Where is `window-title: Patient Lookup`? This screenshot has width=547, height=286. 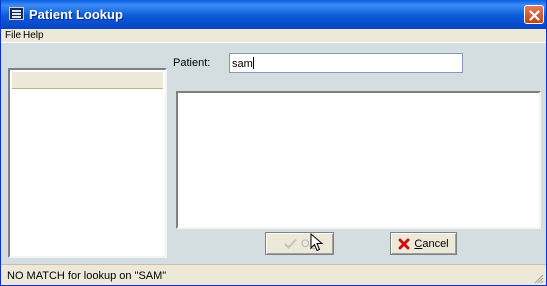
window-title: Patient Lookup is located at coordinates (76, 14).